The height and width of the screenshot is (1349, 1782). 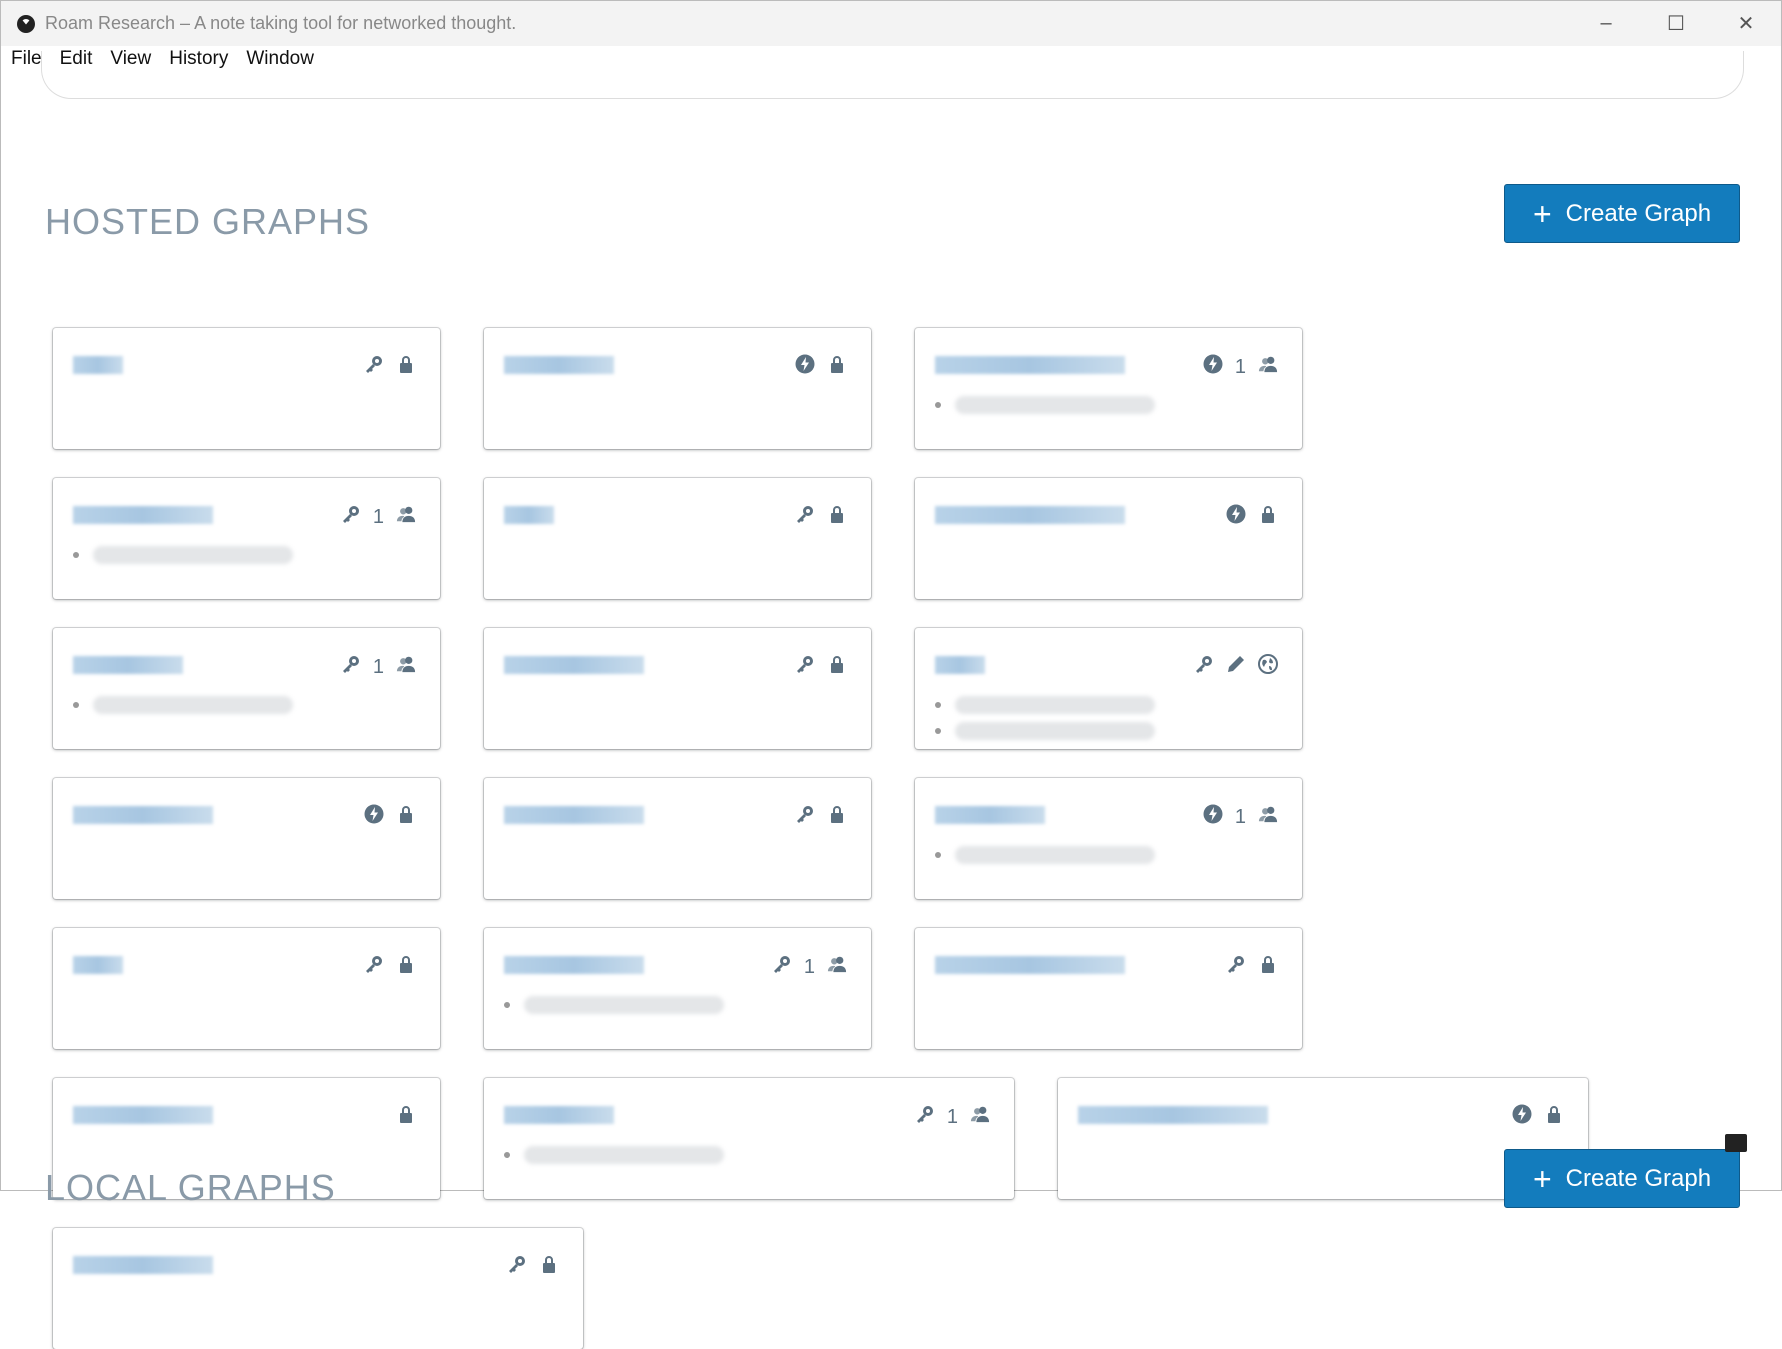 I want to click on app-logo-icon, so click(x=26, y=23).